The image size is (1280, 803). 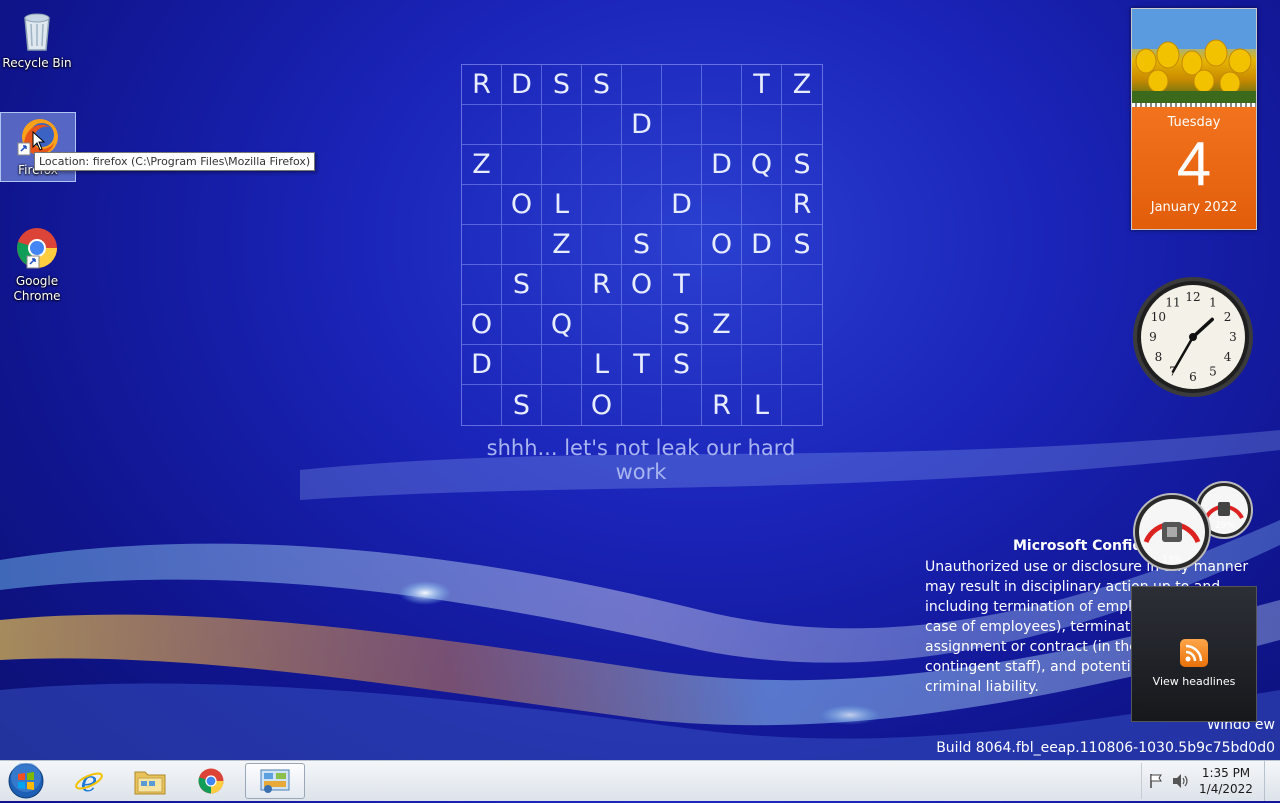 I want to click on cpu-percent: 13%, so click(x=1172, y=560).